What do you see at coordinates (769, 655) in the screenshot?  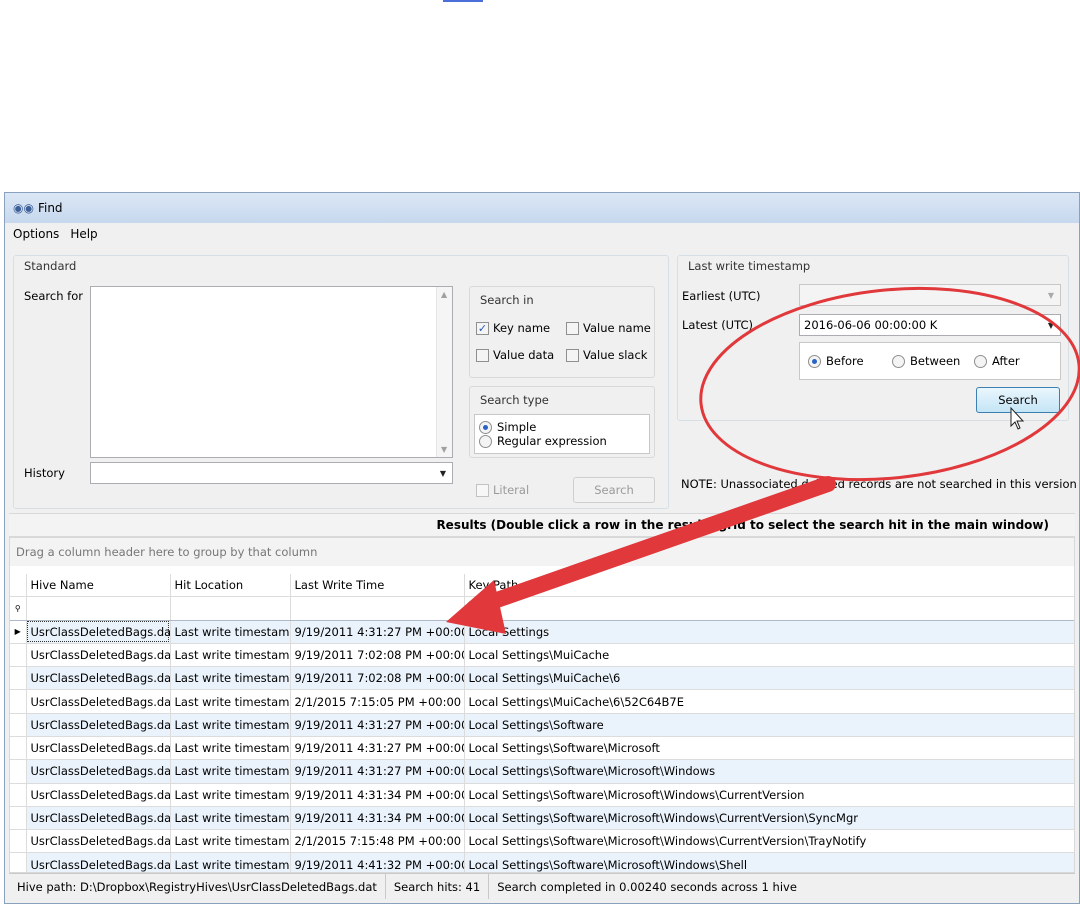 I see `table-cell: Local Settings\MuiCache` at bounding box center [769, 655].